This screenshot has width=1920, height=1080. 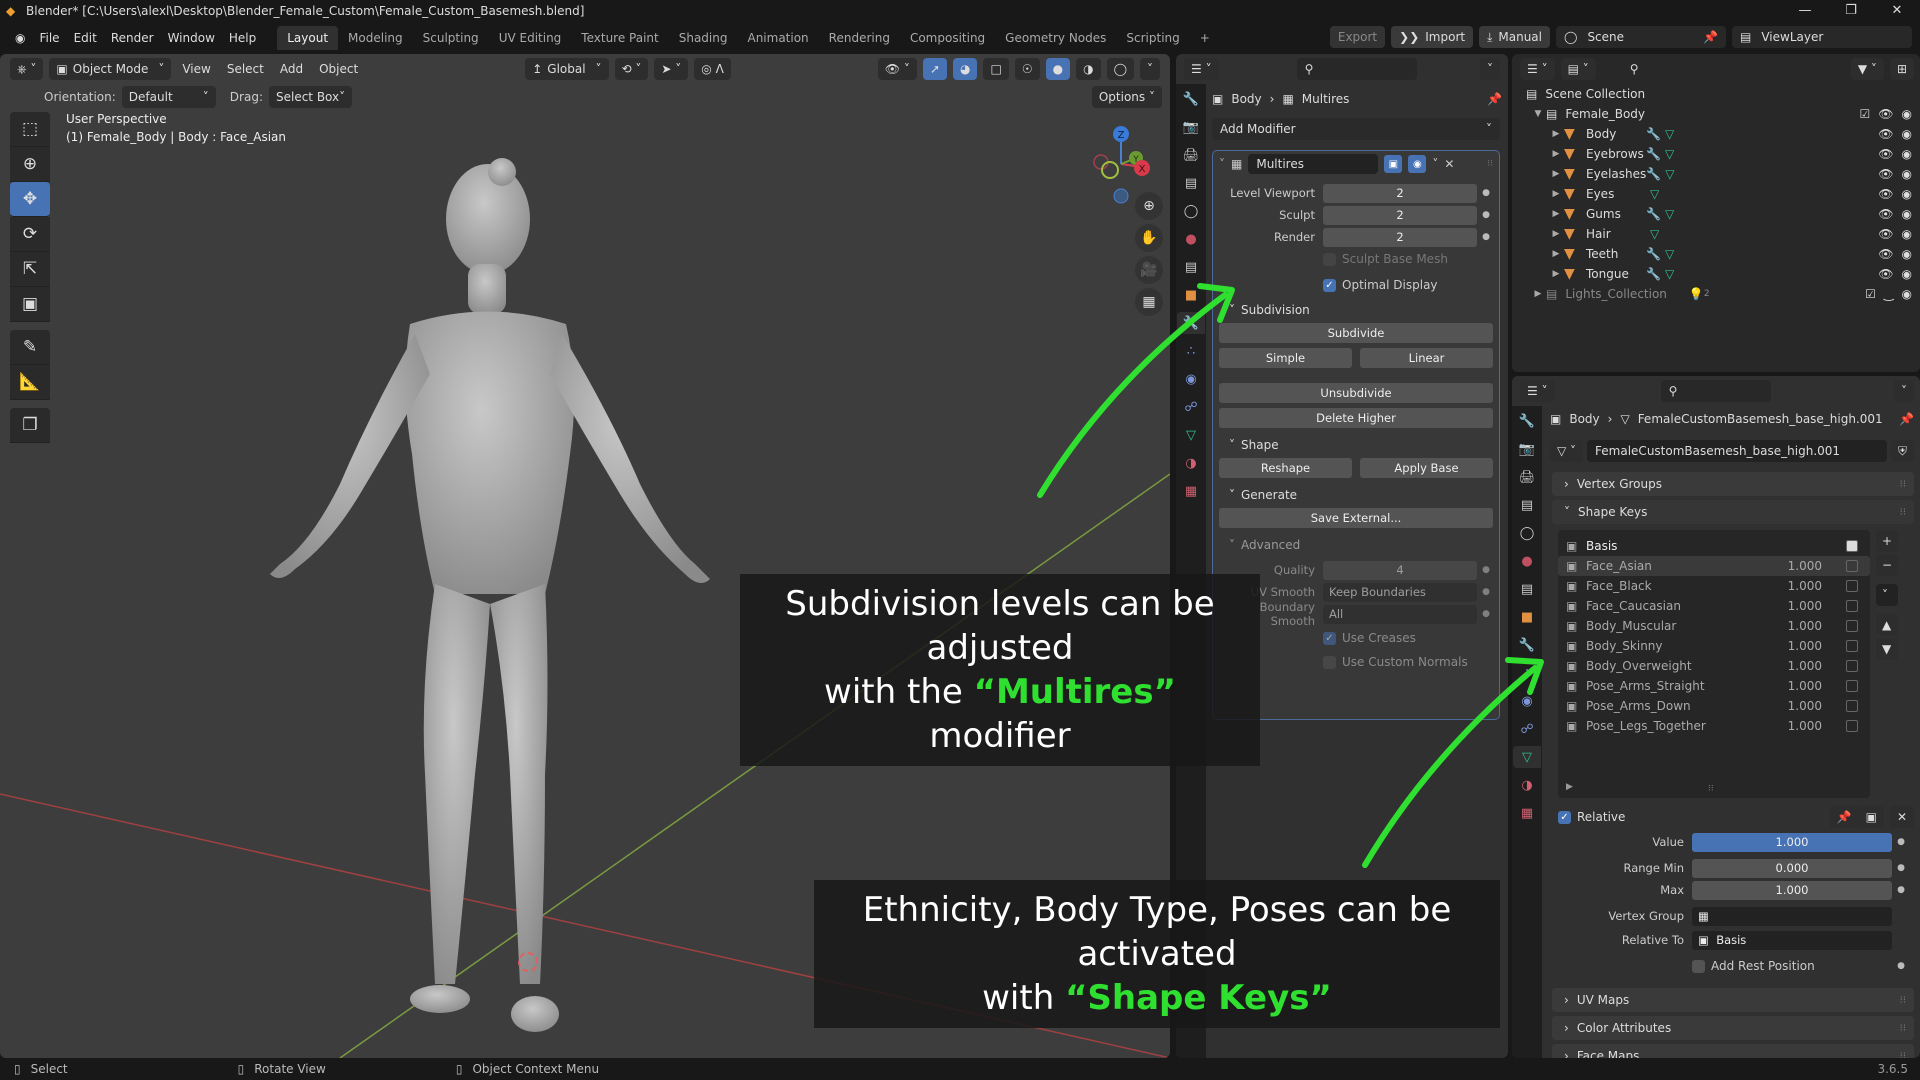 I want to click on color-attributes-panel-header: › Color Attributes ⁝⁝, so click(x=1733, y=1028).